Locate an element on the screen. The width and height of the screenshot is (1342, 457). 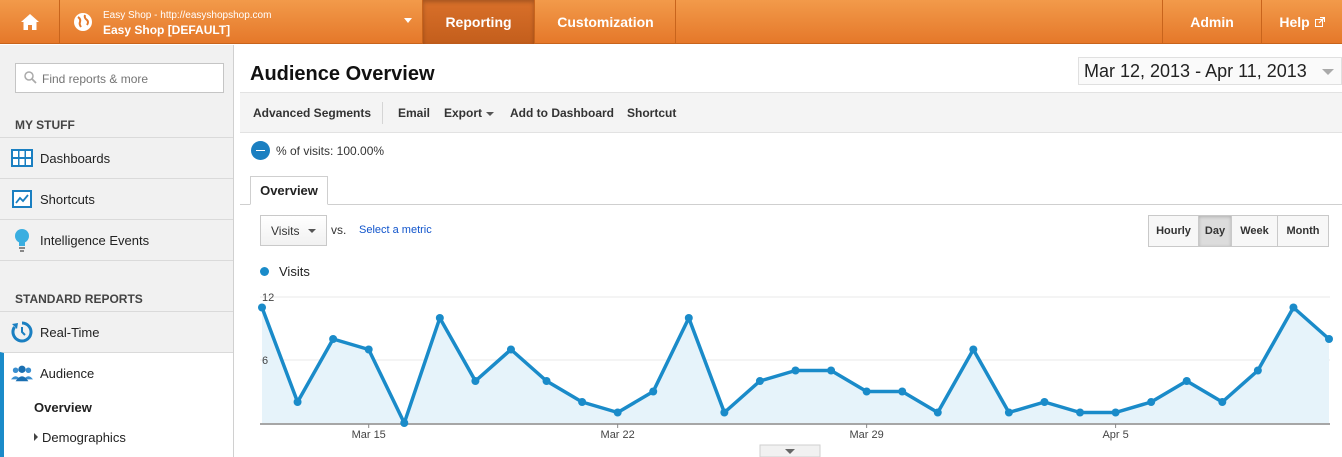
search-input is located at coordinates (129, 79).